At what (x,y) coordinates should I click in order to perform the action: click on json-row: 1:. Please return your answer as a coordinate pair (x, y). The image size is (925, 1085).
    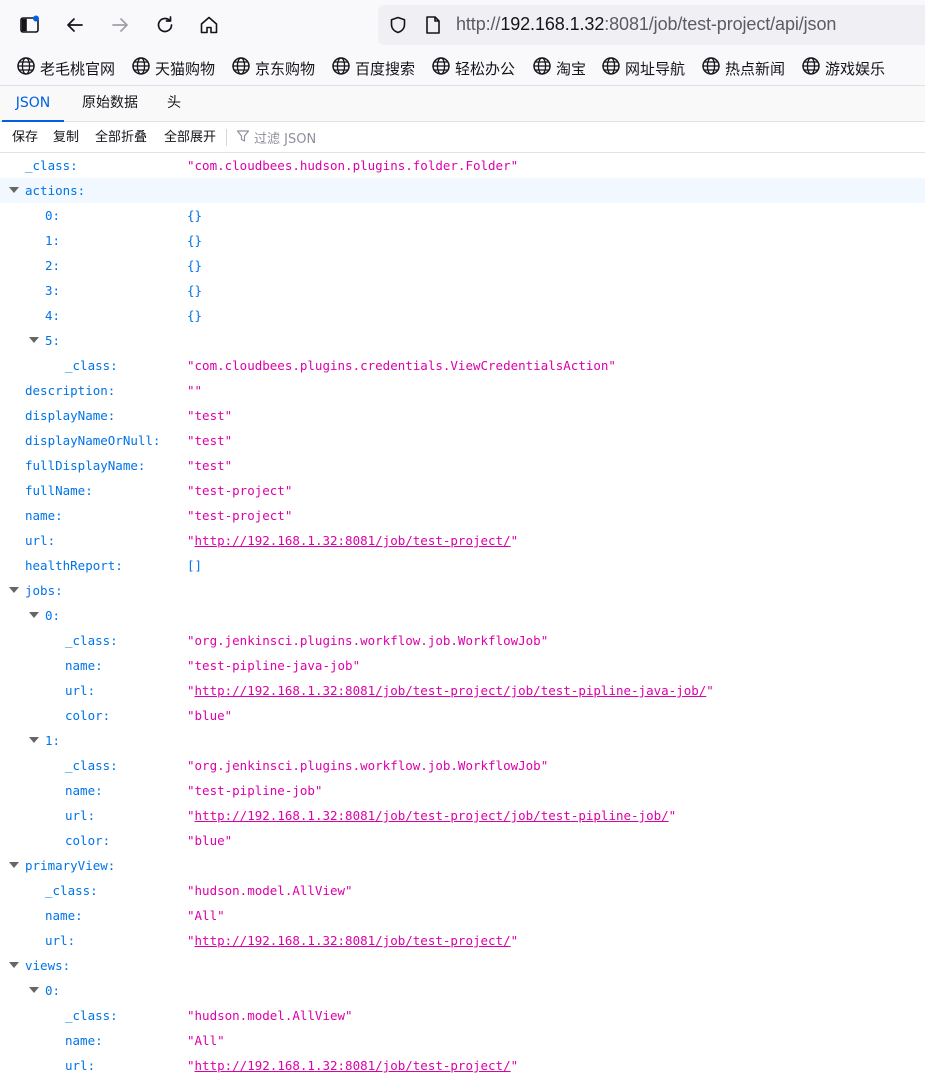
    Looking at the image, I should click on (462, 740).